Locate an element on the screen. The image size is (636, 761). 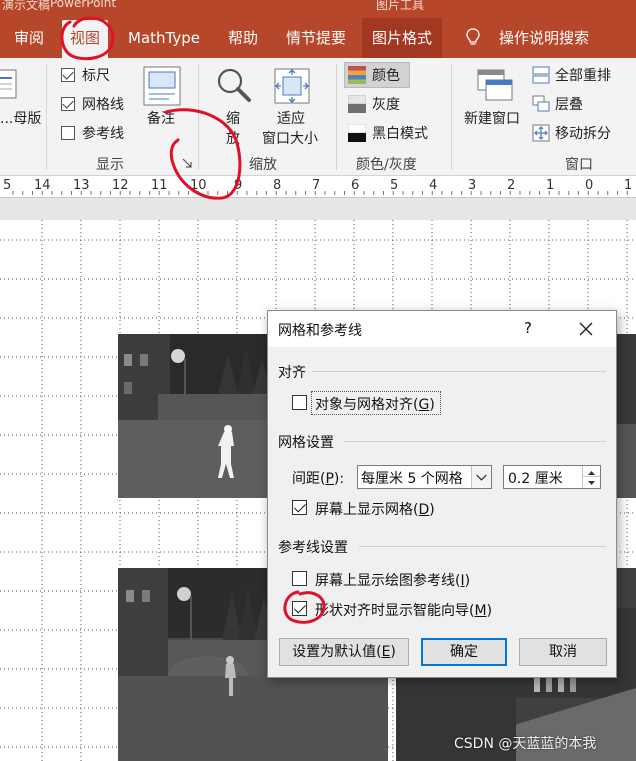
move-split-icon is located at coordinates (541, 133).